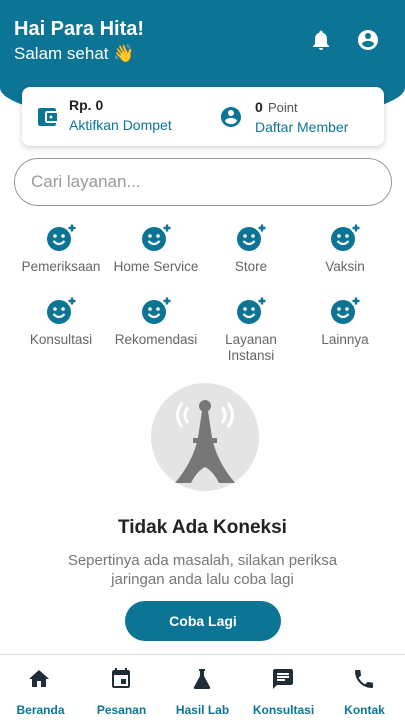 The image size is (405, 727). I want to click on greeting-subtitle: Salam sehat 👋, so click(74, 53).